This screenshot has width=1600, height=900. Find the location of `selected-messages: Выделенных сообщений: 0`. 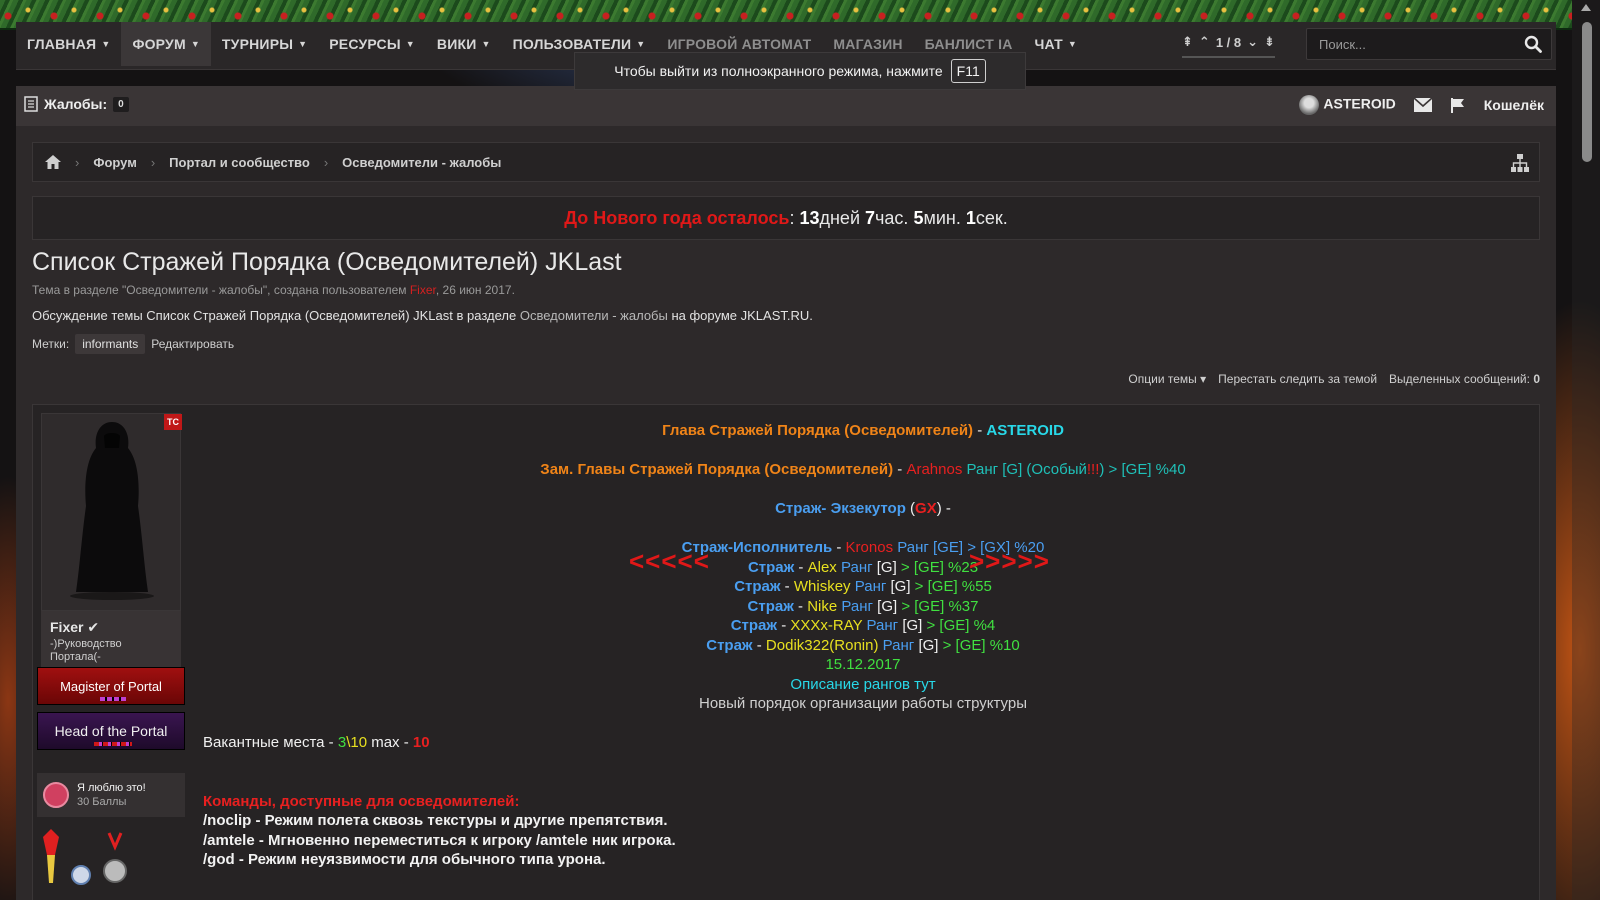

selected-messages: Выделенных сообщений: 0 is located at coordinates (1464, 379).